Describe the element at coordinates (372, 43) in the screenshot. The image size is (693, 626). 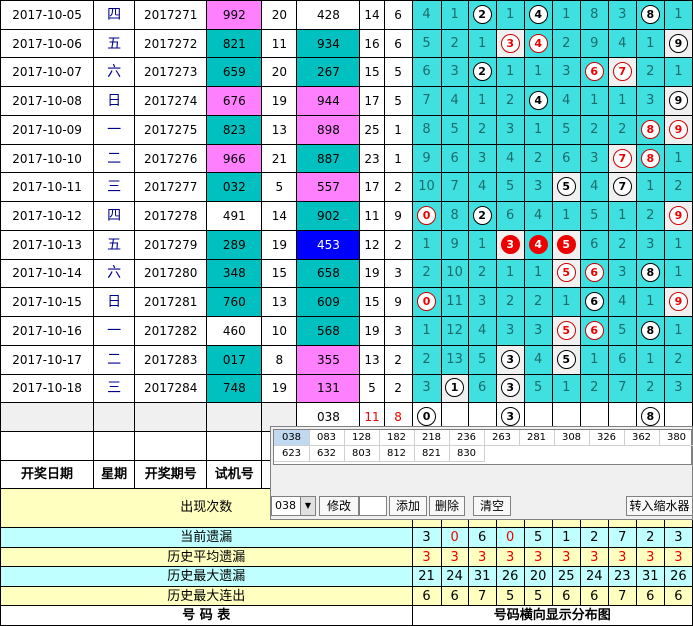
I see `sum-value: 16` at that location.